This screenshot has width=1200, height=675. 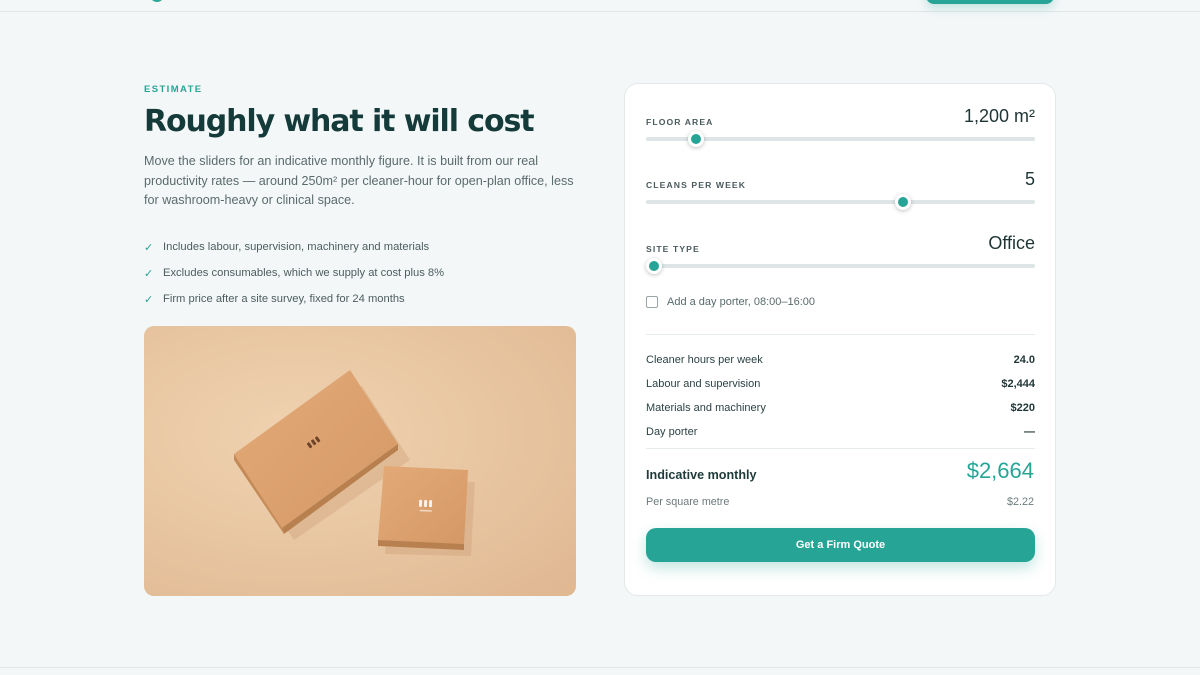 I want to click on breakdown-label: Materials and machinery, so click(x=706, y=408).